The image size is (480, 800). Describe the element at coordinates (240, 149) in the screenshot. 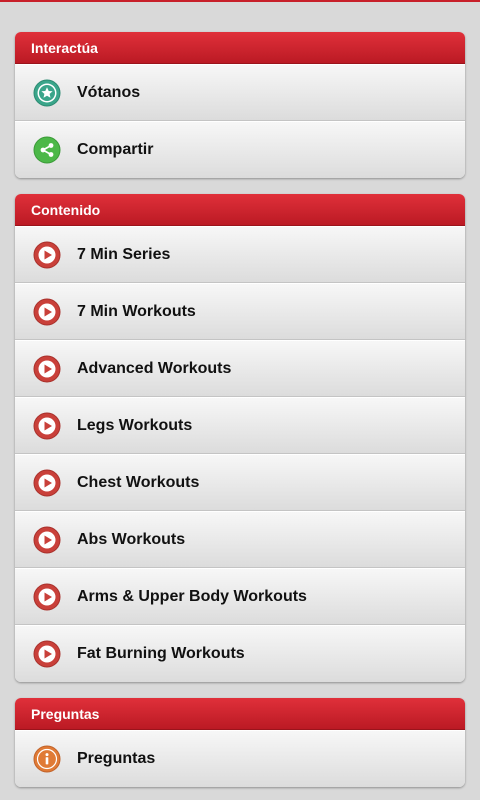

I see `list-item-compartir: Compartir` at that location.